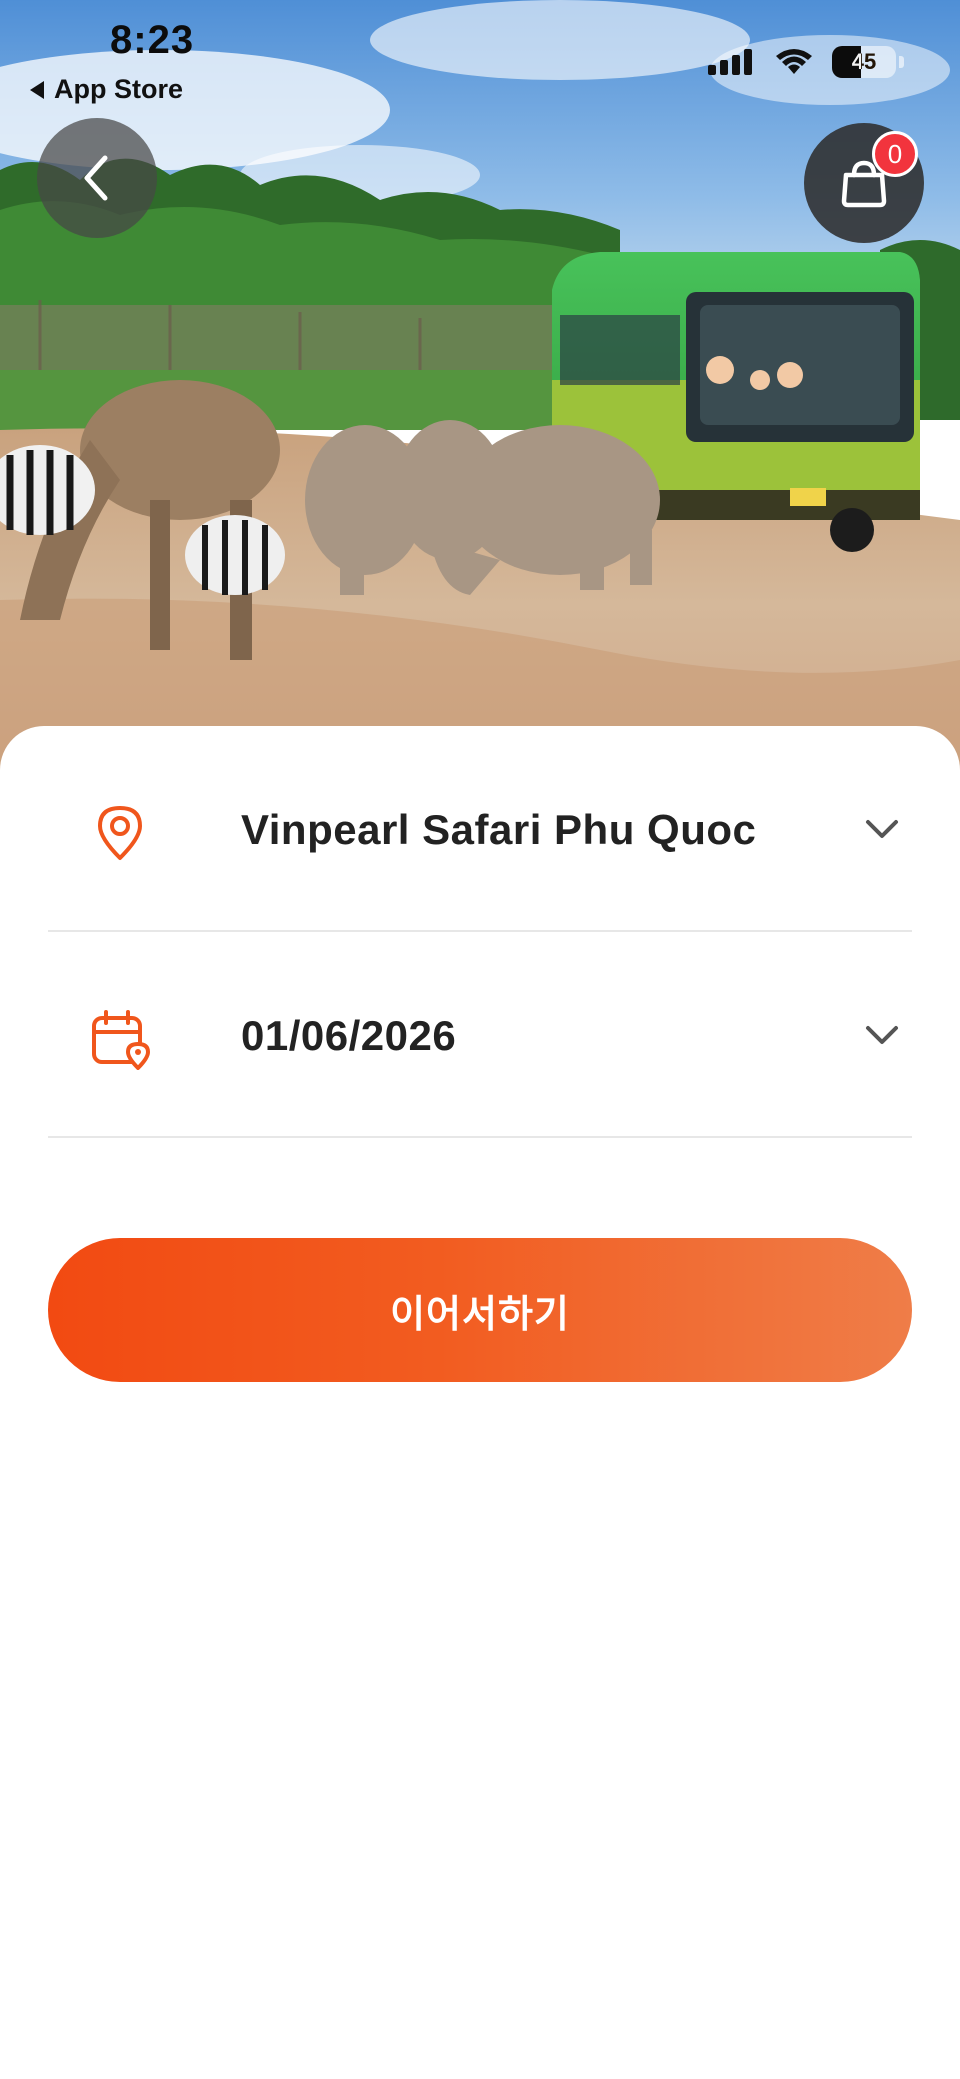 The height and width of the screenshot is (2079, 960). Describe the element at coordinates (121, 1040) in the screenshot. I see `calendar-pin-icon` at that location.